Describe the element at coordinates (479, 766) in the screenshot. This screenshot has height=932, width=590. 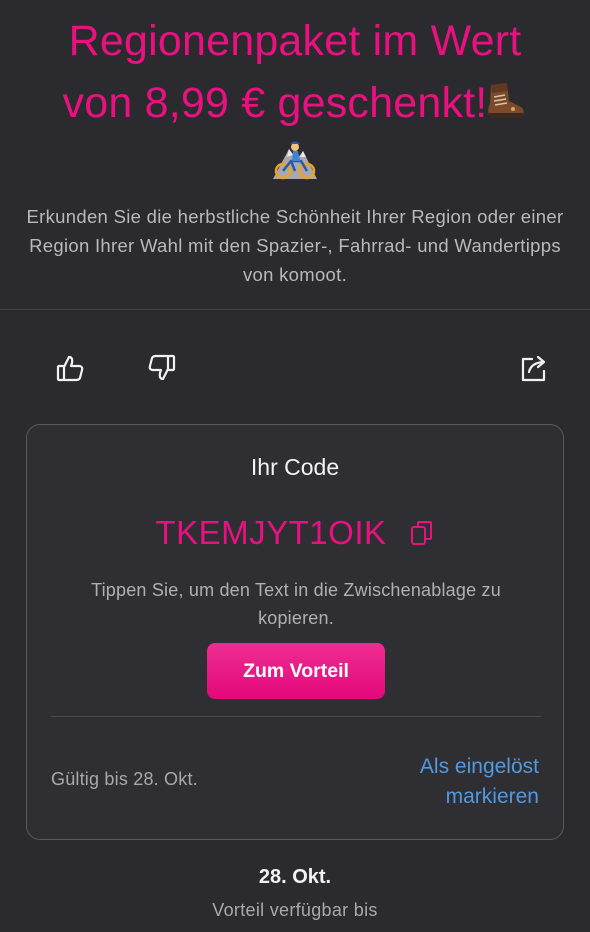
I see `mark-redeemed-line1: Als eingelöst` at that location.